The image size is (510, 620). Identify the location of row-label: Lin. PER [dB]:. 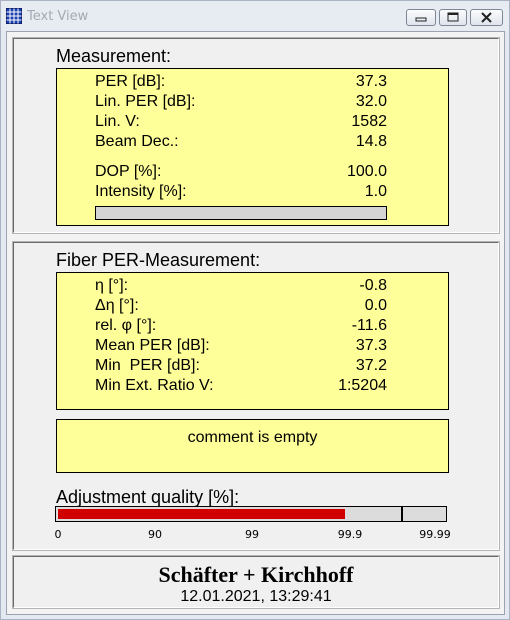
(145, 101).